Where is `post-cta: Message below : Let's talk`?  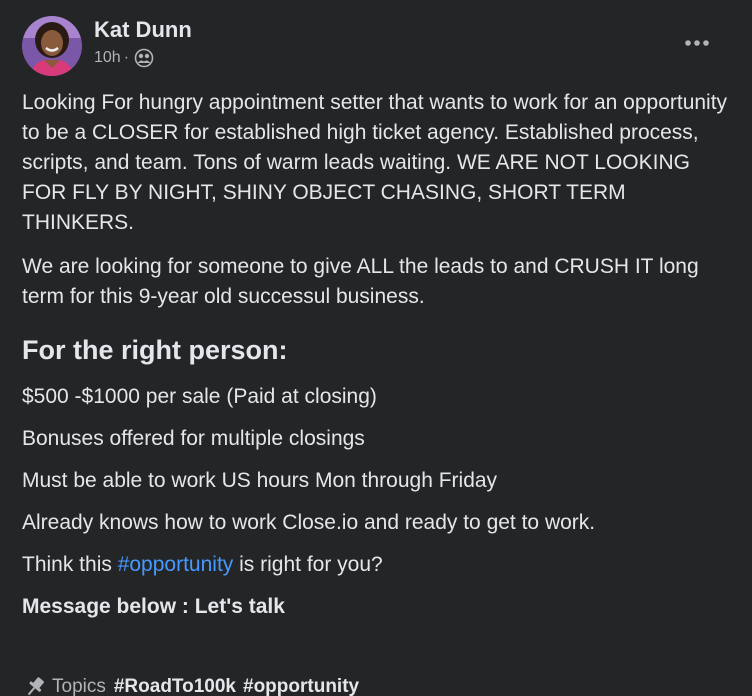
post-cta: Message below : Let's talk is located at coordinates (153, 606).